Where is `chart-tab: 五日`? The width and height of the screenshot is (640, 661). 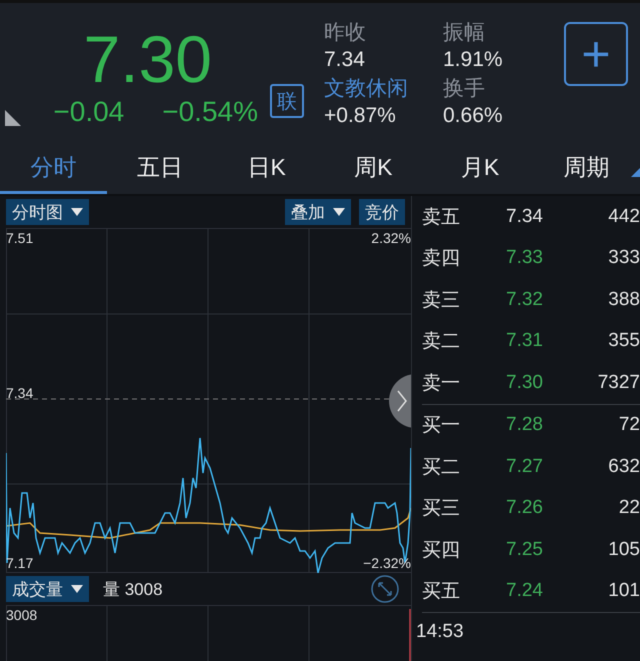
chart-tab: 五日 is located at coordinates (160, 169).